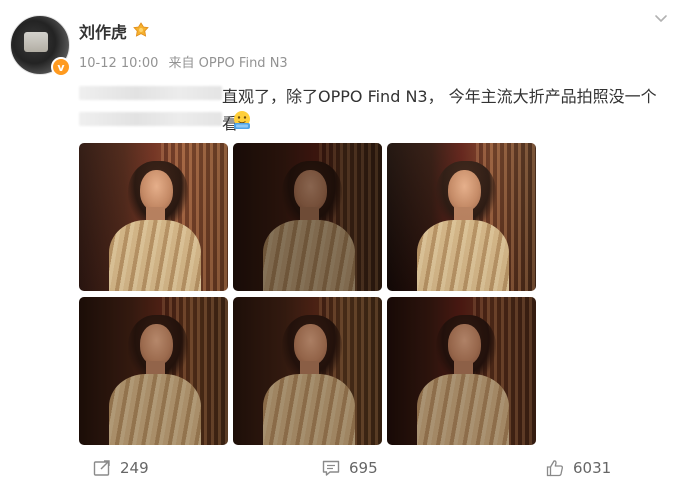 The height and width of the screenshot is (490, 680). What do you see at coordinates (61, 67) in the screenshot?
I see `verified-icon: v` at bounding box center [61, 67].